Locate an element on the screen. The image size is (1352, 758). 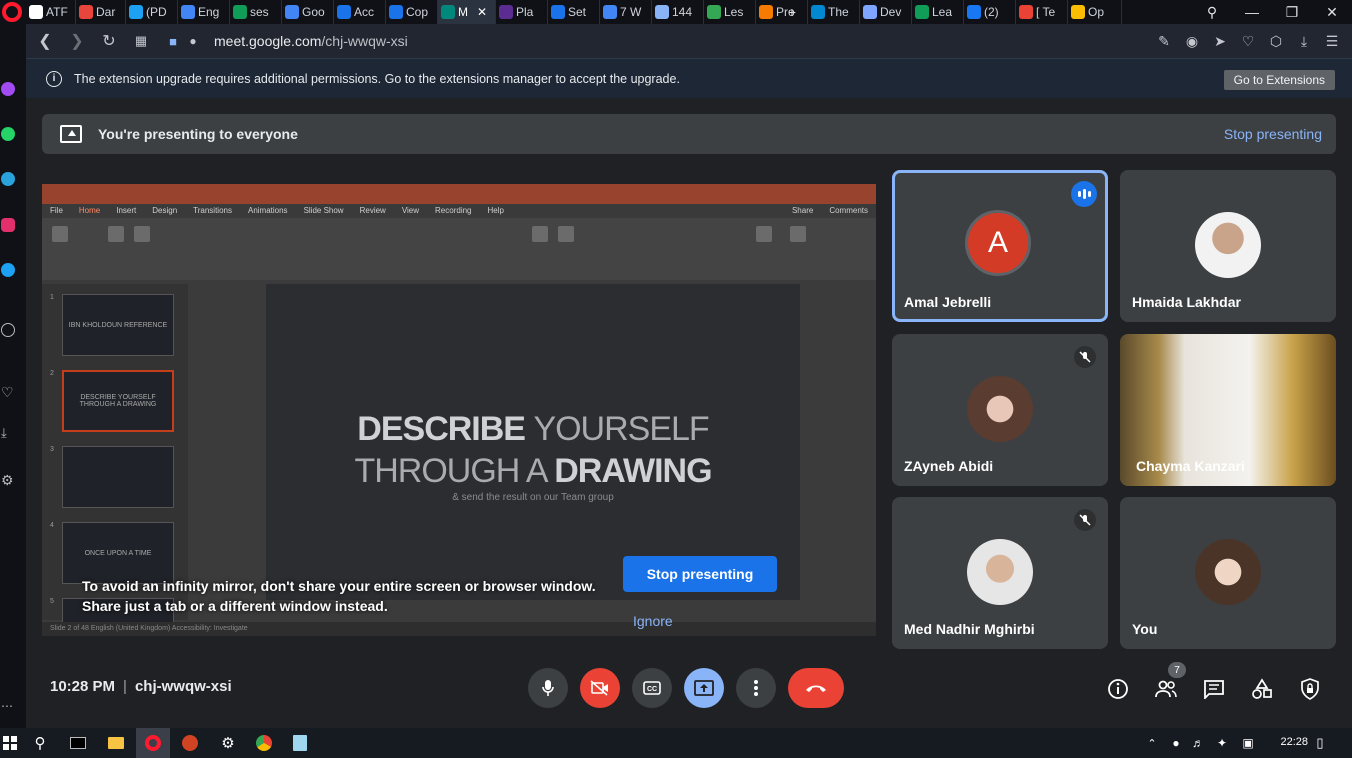
forward-icon: ❯ is located at coordinates (77, 41).